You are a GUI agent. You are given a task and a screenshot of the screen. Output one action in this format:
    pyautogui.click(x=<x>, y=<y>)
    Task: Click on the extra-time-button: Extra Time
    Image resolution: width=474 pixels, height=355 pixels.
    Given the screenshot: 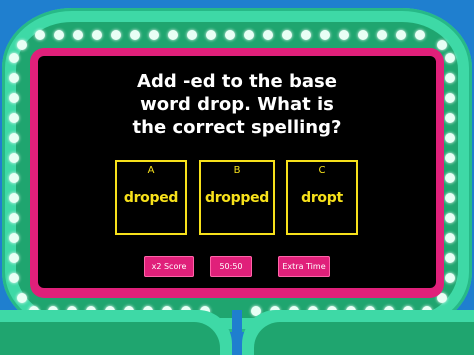 What is the action you would take?
    pyautogui.click(x=304, y=266)
    